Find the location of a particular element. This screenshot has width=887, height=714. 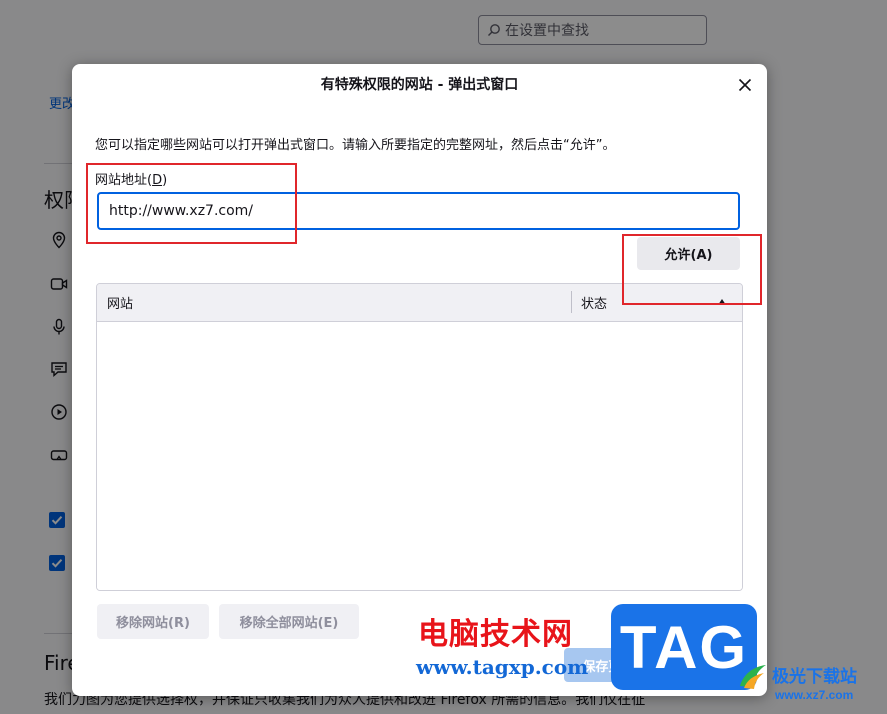

close-button is located at coordinates (745, 85).